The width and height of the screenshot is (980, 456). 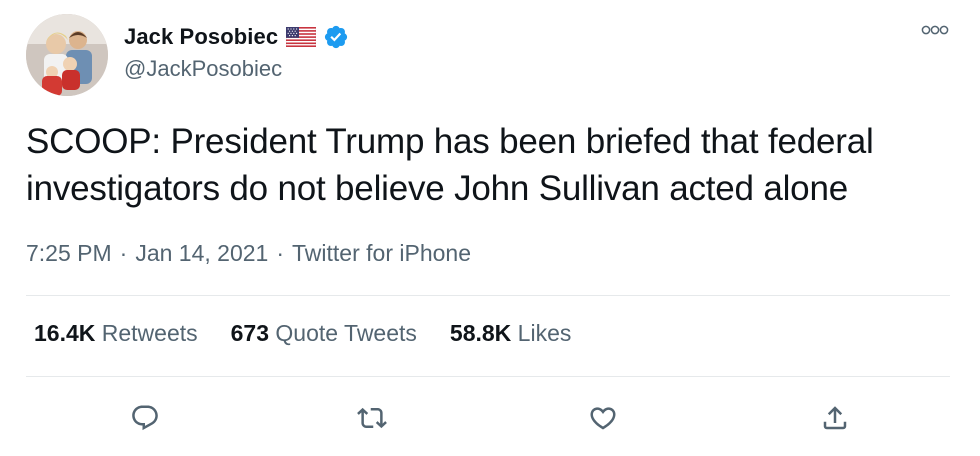 I want to click on verified-badge-icon, so click(x=336, y=37).